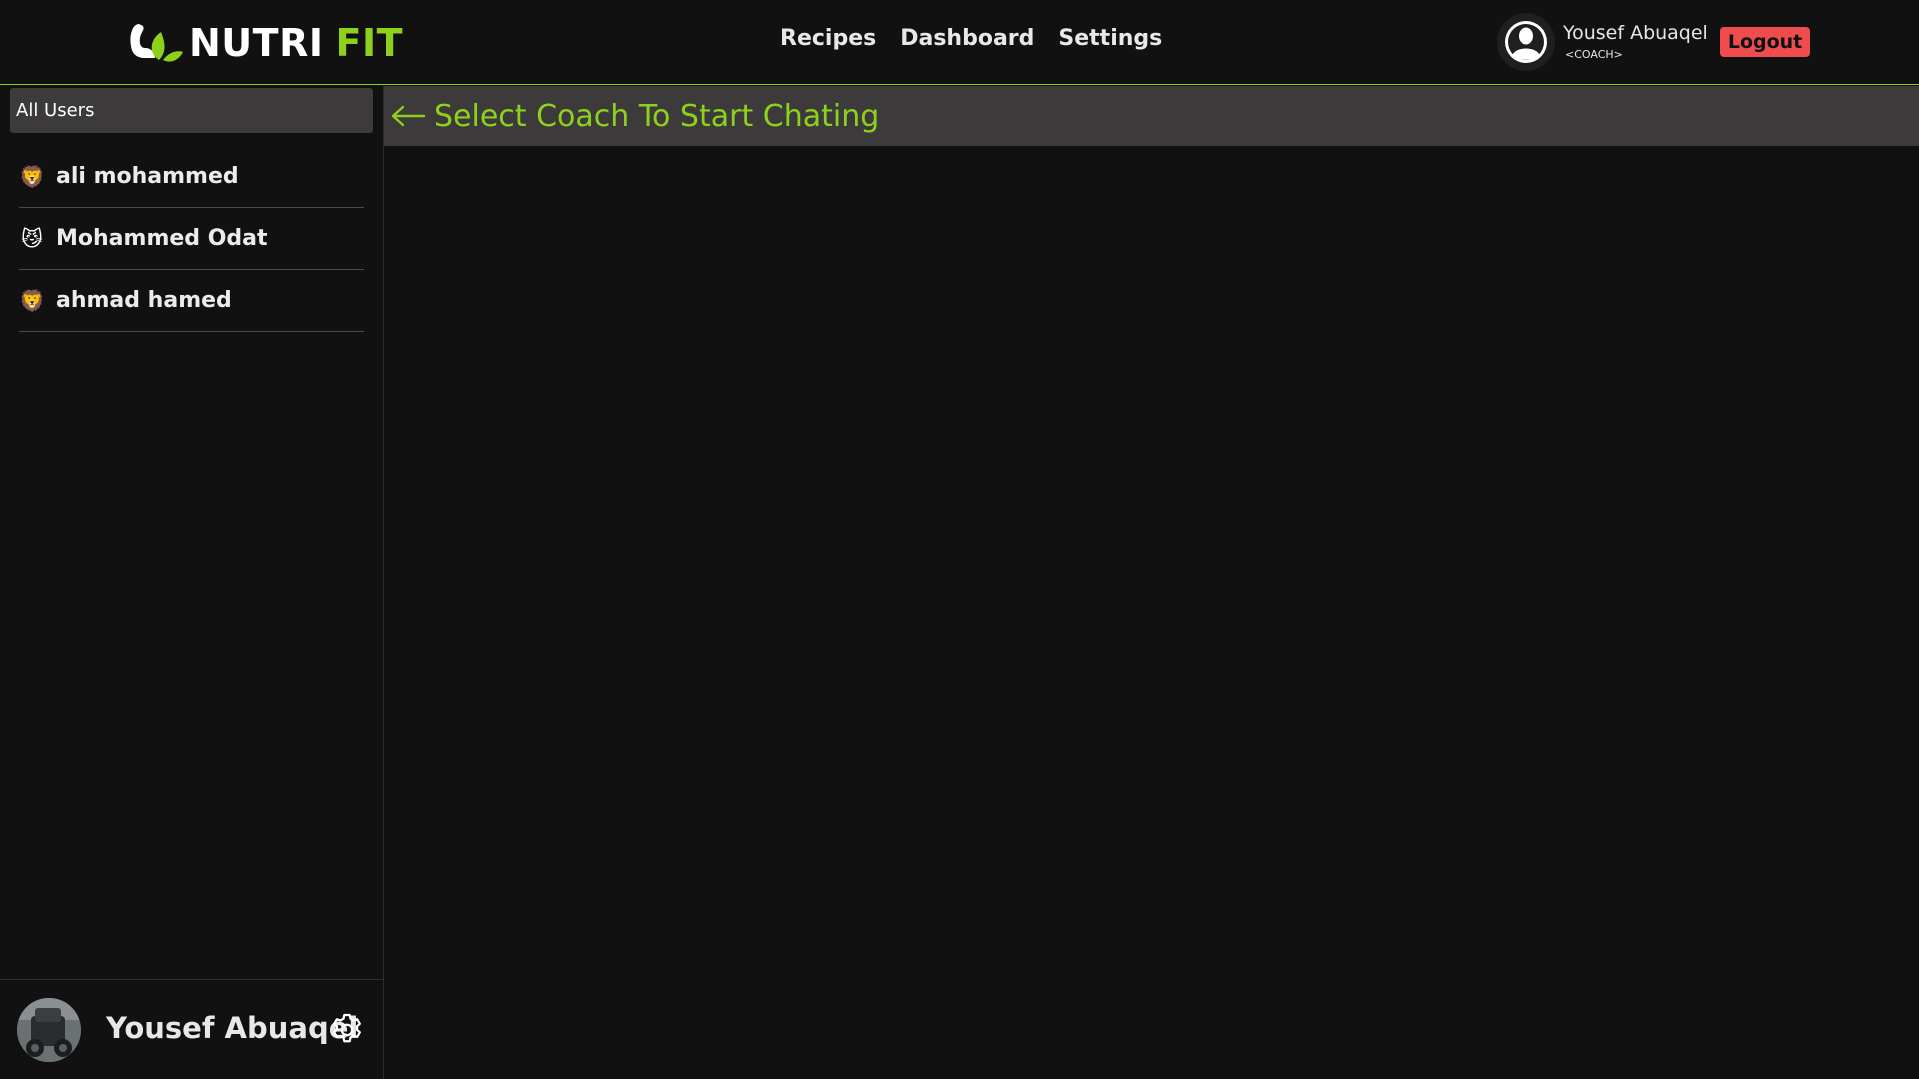 The width and height of the screenshot is (1919, 1079). I want to click on header-user-box: Yousef Abuaqel <COACH> Logout, so click(1654, 42).